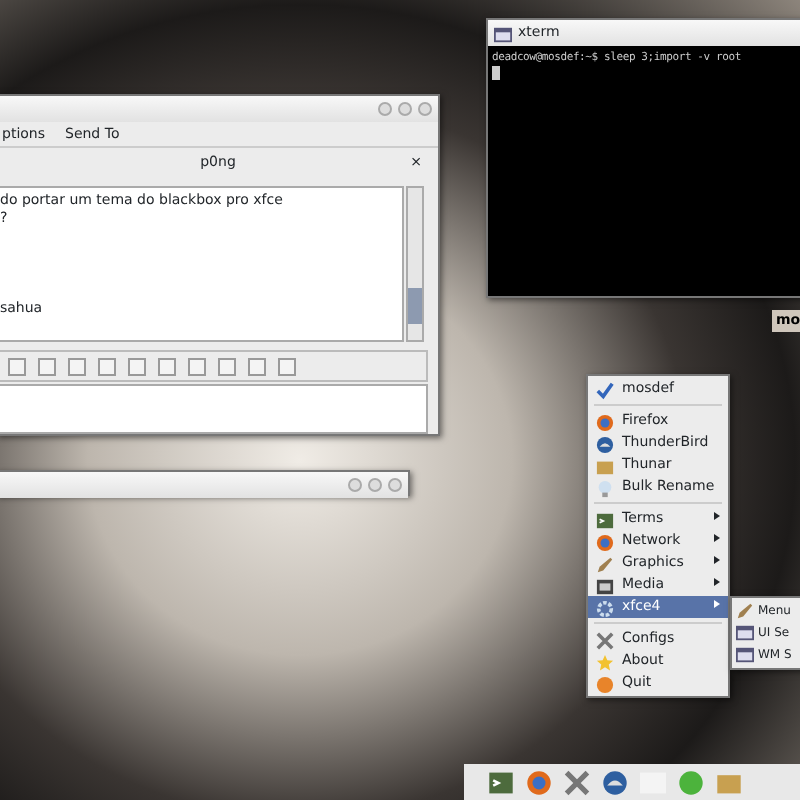 Image resolution: width=800 pixels, height=800 pixels. I want to click on bulb-icon, so click(605, 487).